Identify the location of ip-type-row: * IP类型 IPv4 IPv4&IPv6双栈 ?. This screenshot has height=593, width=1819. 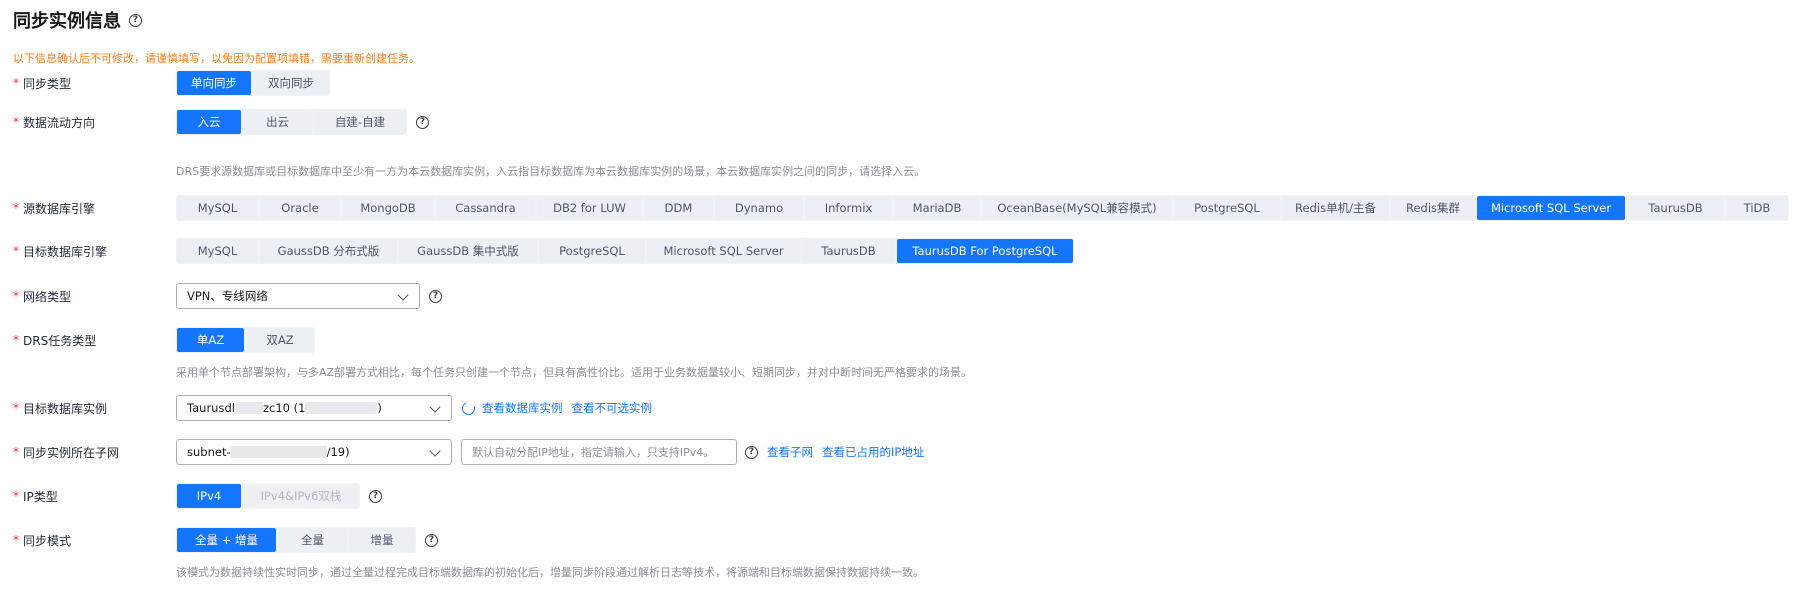
(909, 496).